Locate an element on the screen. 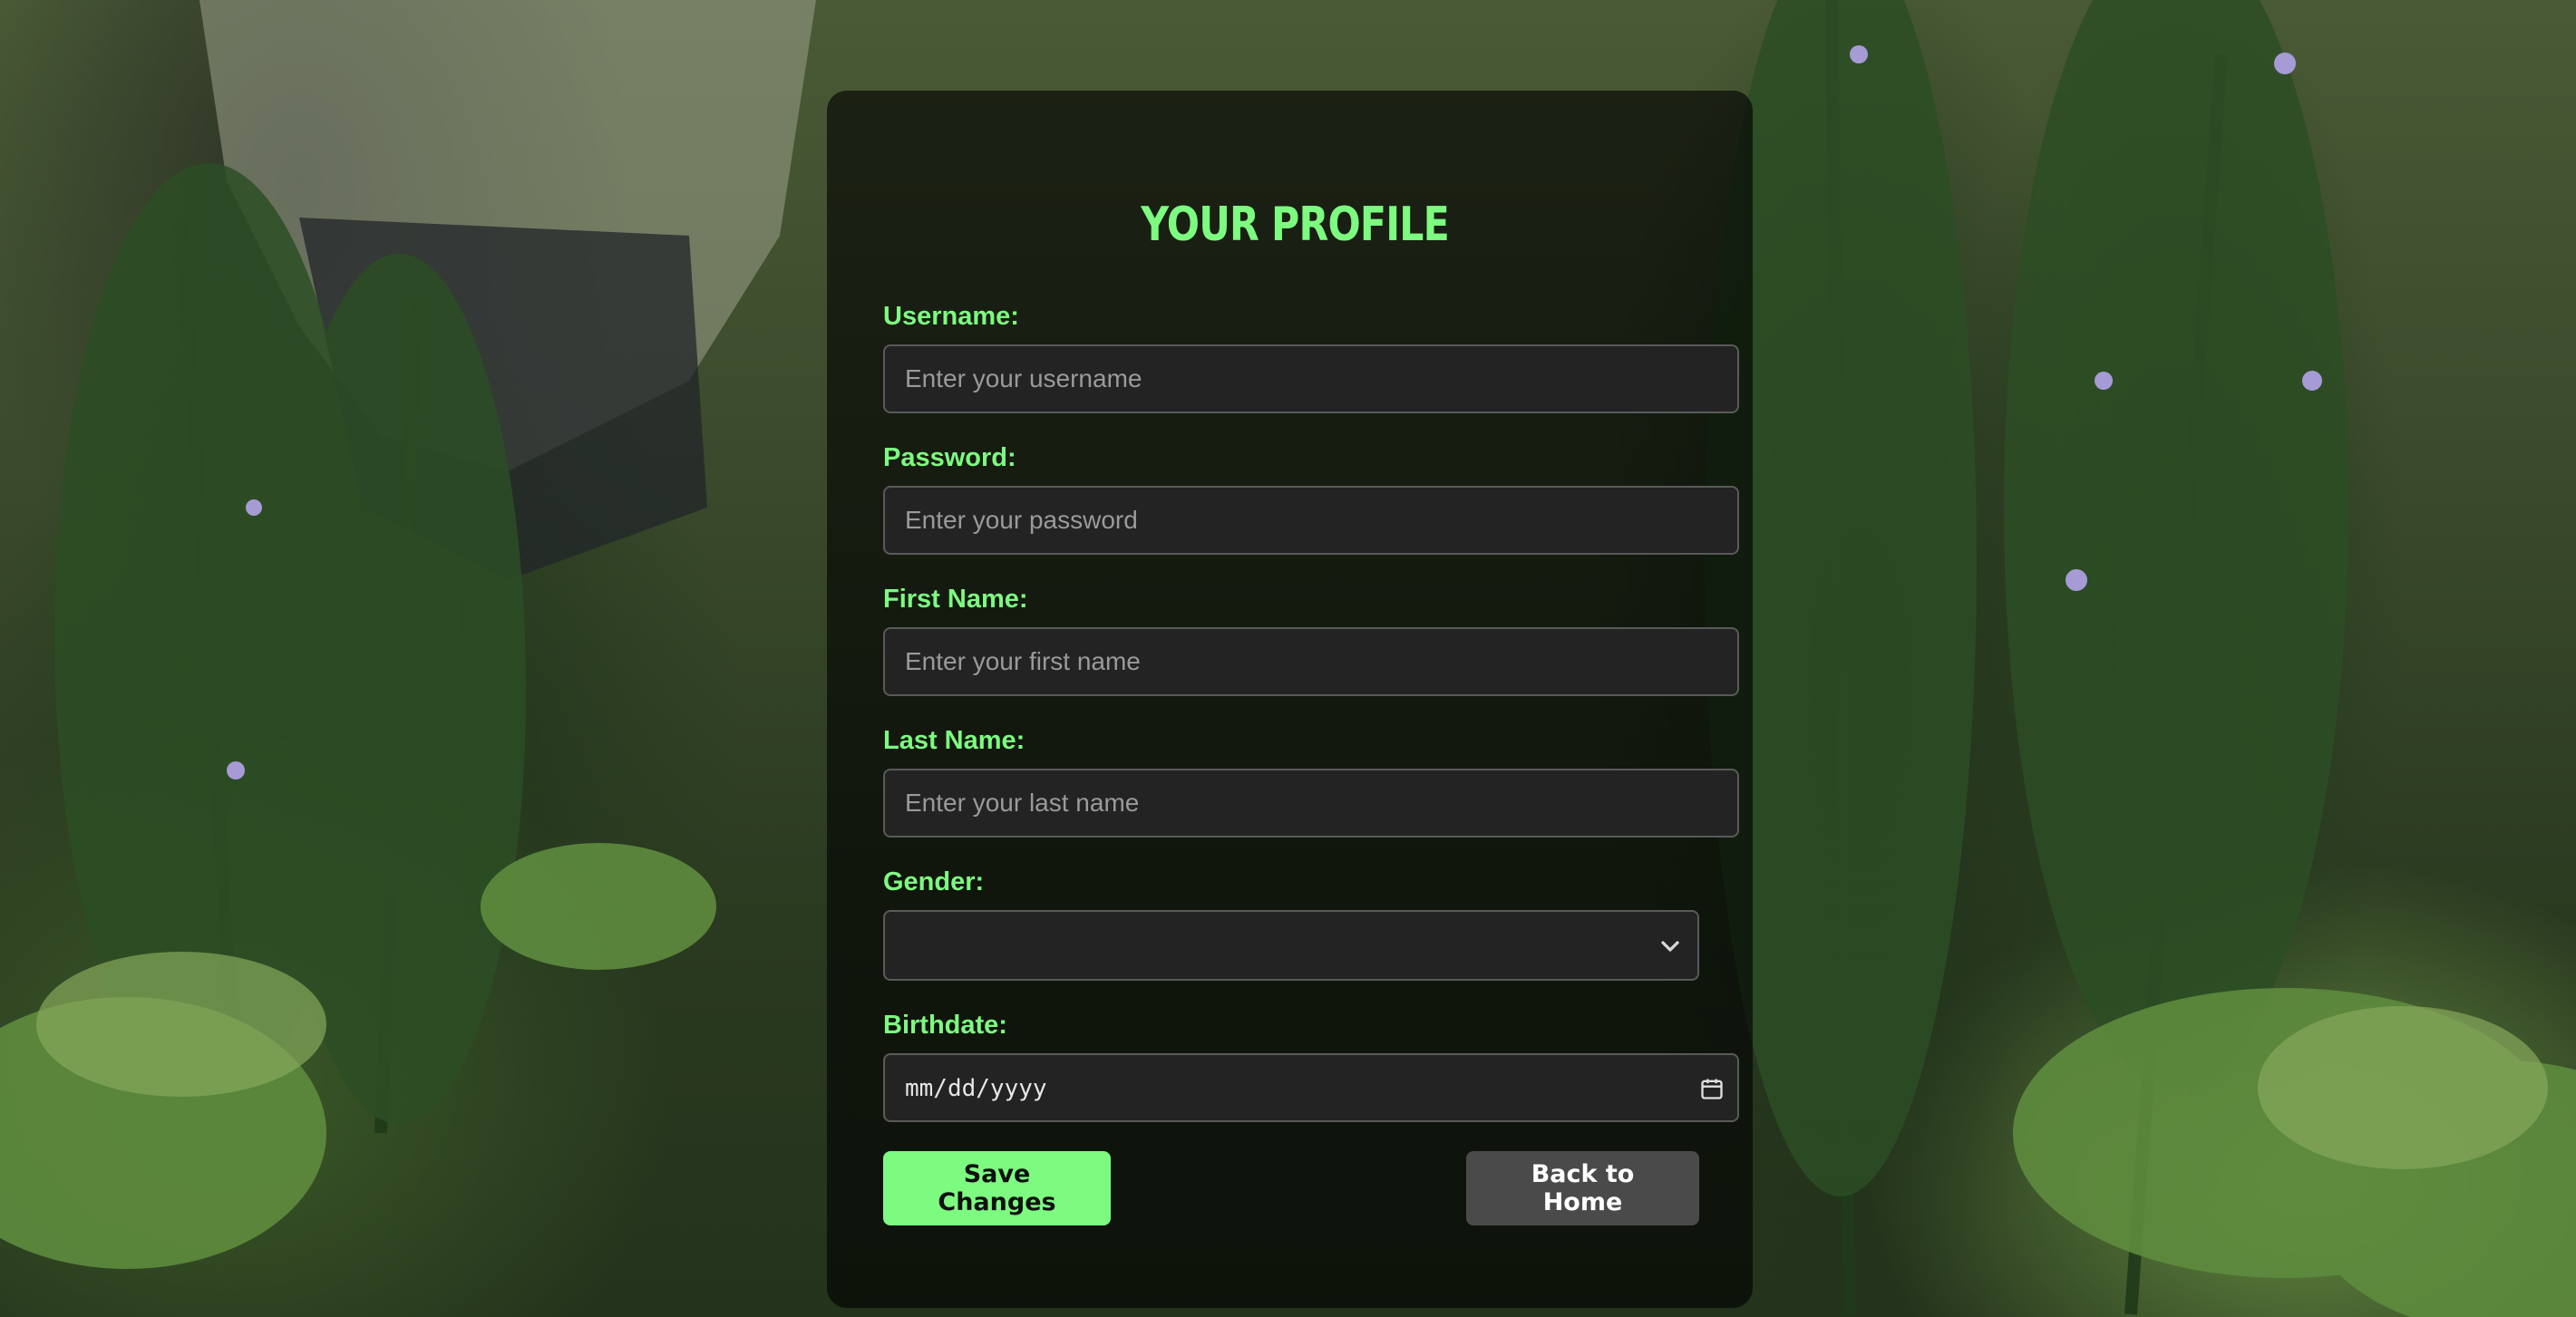  calendar-icon is located at coordinates (1712, 1088).